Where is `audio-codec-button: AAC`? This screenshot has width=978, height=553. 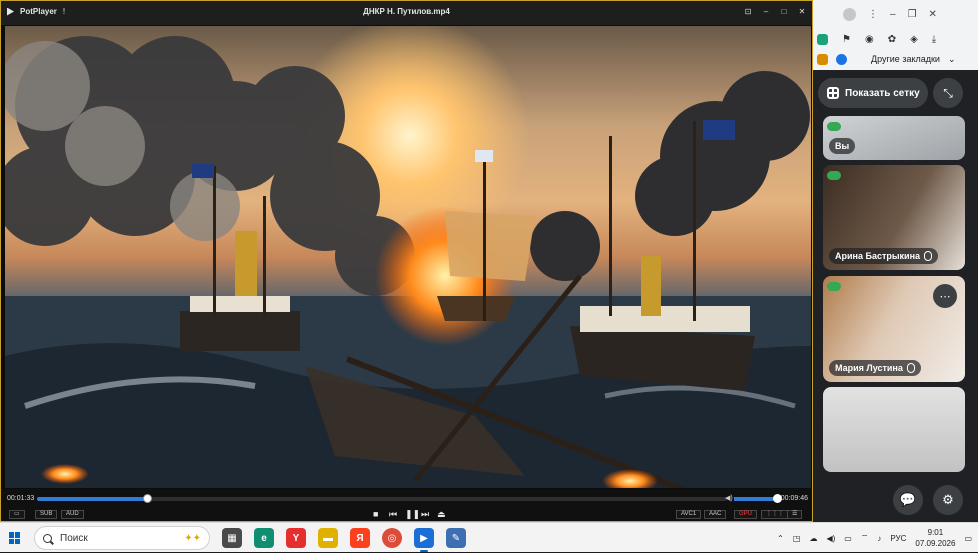 audio-codec-button: AAC is located at coordinates (715, 514).